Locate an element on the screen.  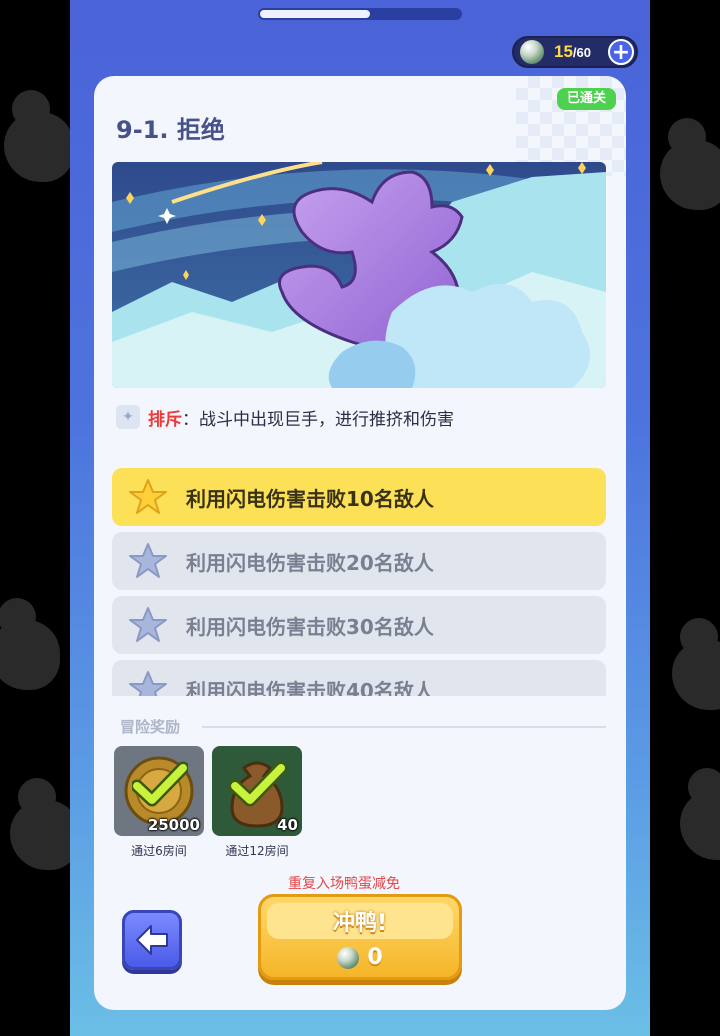
discount-note: 重复入场鸭蛋减免 is located at coordinates (344, 884).